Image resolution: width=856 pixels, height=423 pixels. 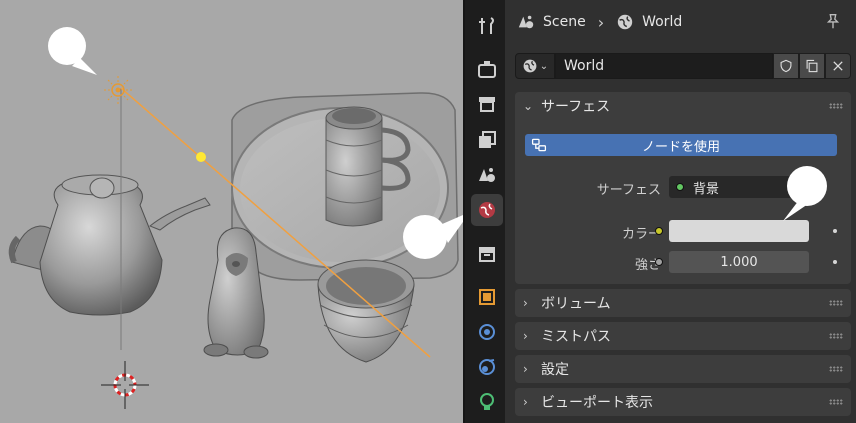 I want to click on tab-tool, so click(x=487, y=26).